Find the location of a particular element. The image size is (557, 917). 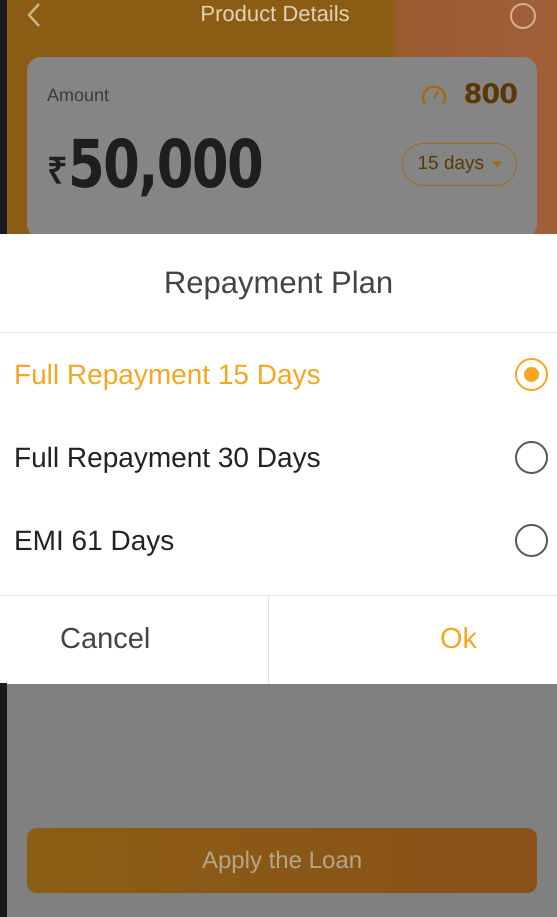

plan-option: Full Repayment 15 Days is located at coordinates (278, 374).